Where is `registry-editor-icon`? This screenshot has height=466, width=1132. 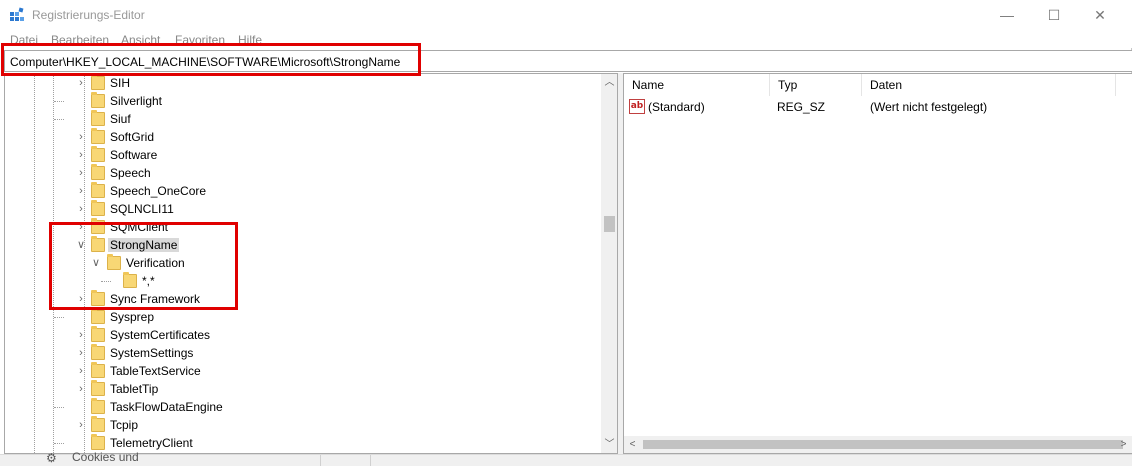 registry-editor-icon is located at coordinates (17, 14).